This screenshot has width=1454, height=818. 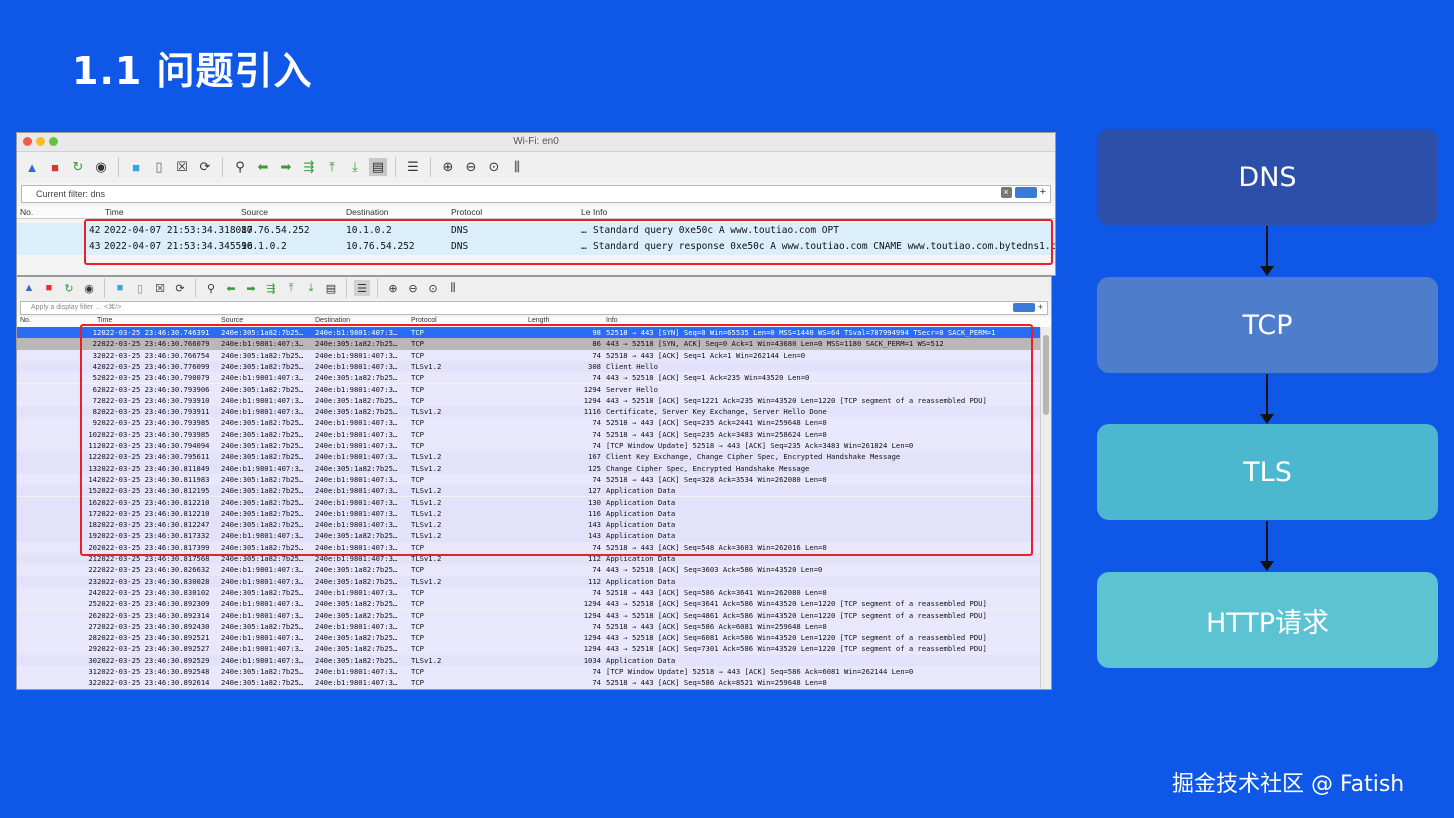 I want to click on packet-list-scrollbar, so click(x=1045, y=508).